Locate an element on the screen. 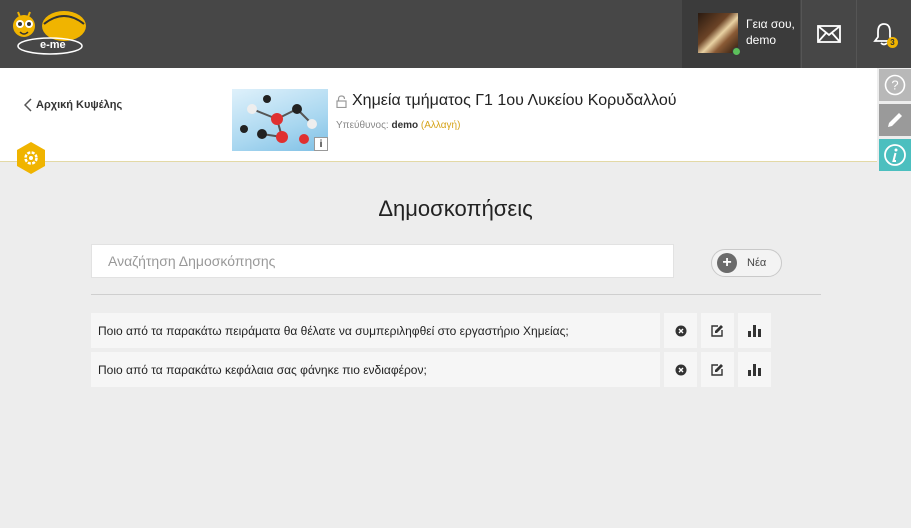 This screenshot has height=528, width=911. edit-tool-button is located at coordinates (895, 120).